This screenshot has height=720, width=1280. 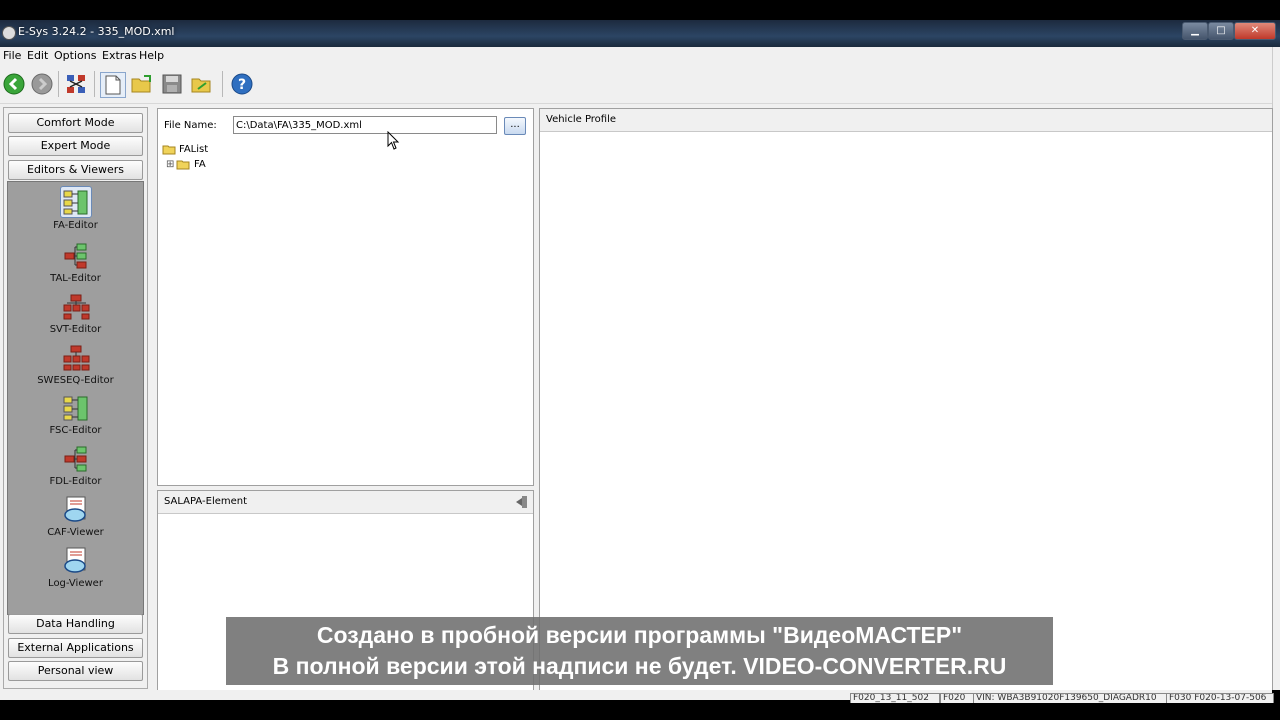 I want to click on expand-icon: ⊞, so click(x=171, y=164).